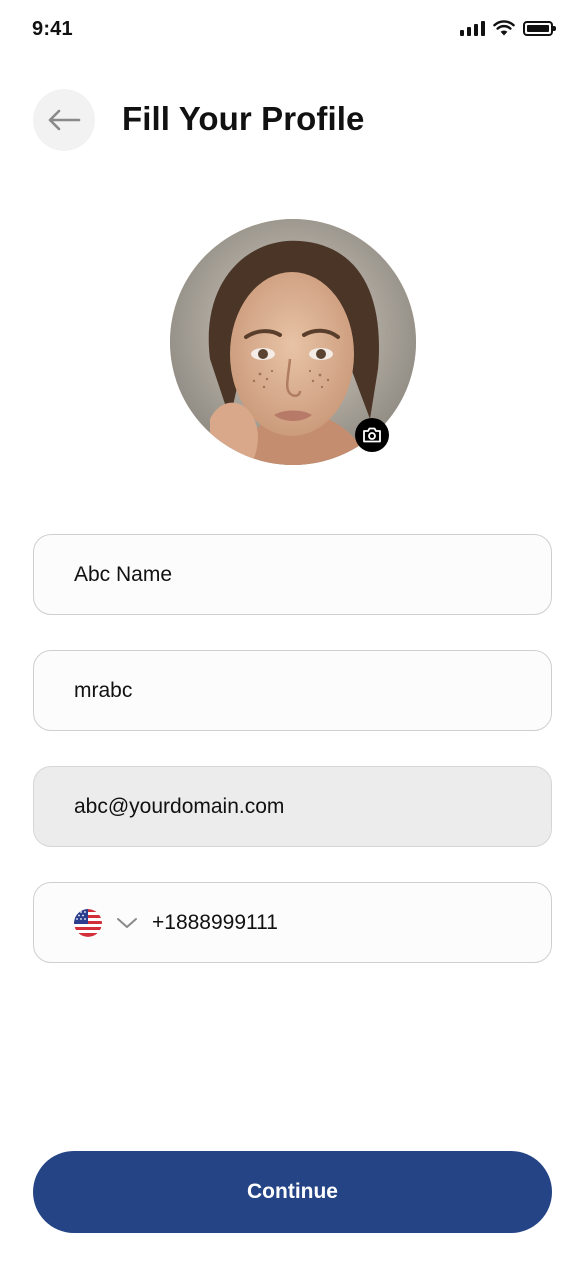 This screenshot has width=585, height=1266. Describe the element at coordinates (504, 28) in the screenshot. I see `wifi-icon` at that location.